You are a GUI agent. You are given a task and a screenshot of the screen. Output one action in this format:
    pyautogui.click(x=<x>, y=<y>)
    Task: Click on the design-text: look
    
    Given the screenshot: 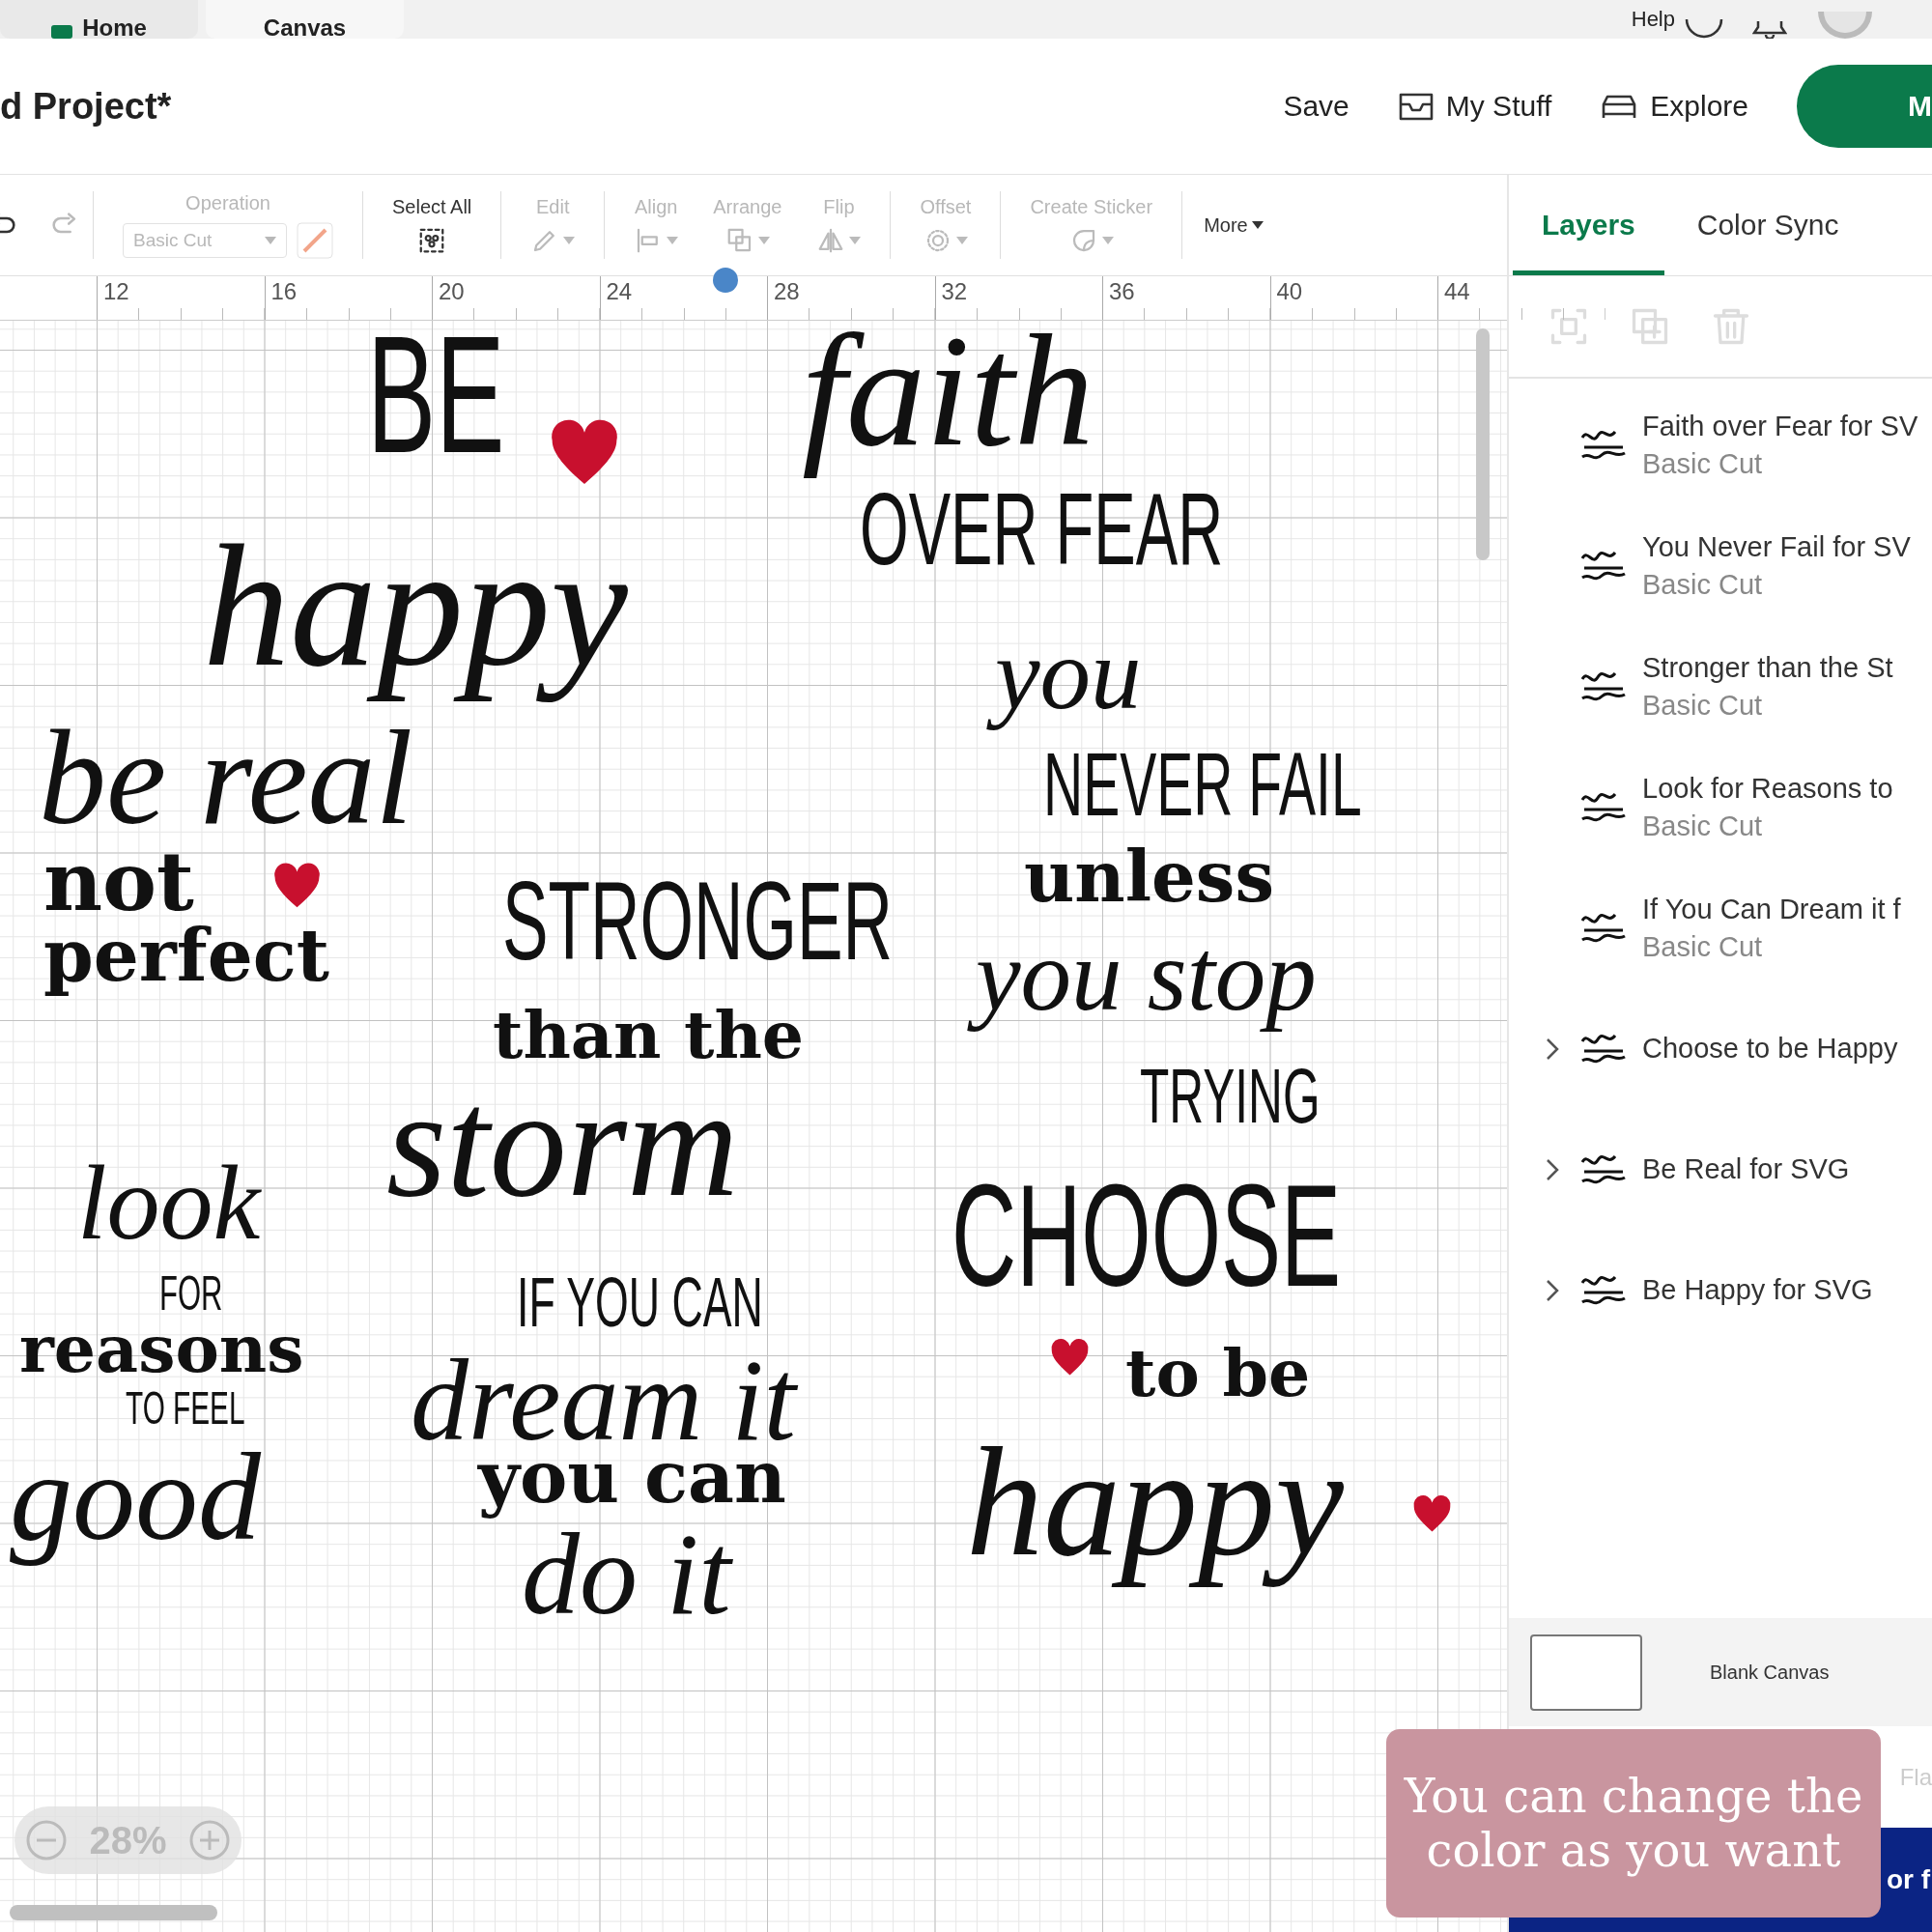 What is the action you would take?
    pyautogui.click(x=169, y=1203)
    